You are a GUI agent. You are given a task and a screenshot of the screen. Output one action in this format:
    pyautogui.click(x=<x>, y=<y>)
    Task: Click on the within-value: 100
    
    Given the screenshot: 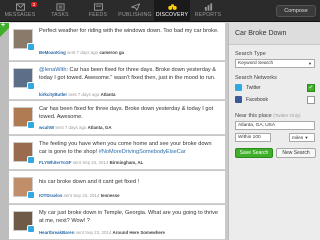 What is the action you would take?
    pyautogui.click(x=256, y=137)
    